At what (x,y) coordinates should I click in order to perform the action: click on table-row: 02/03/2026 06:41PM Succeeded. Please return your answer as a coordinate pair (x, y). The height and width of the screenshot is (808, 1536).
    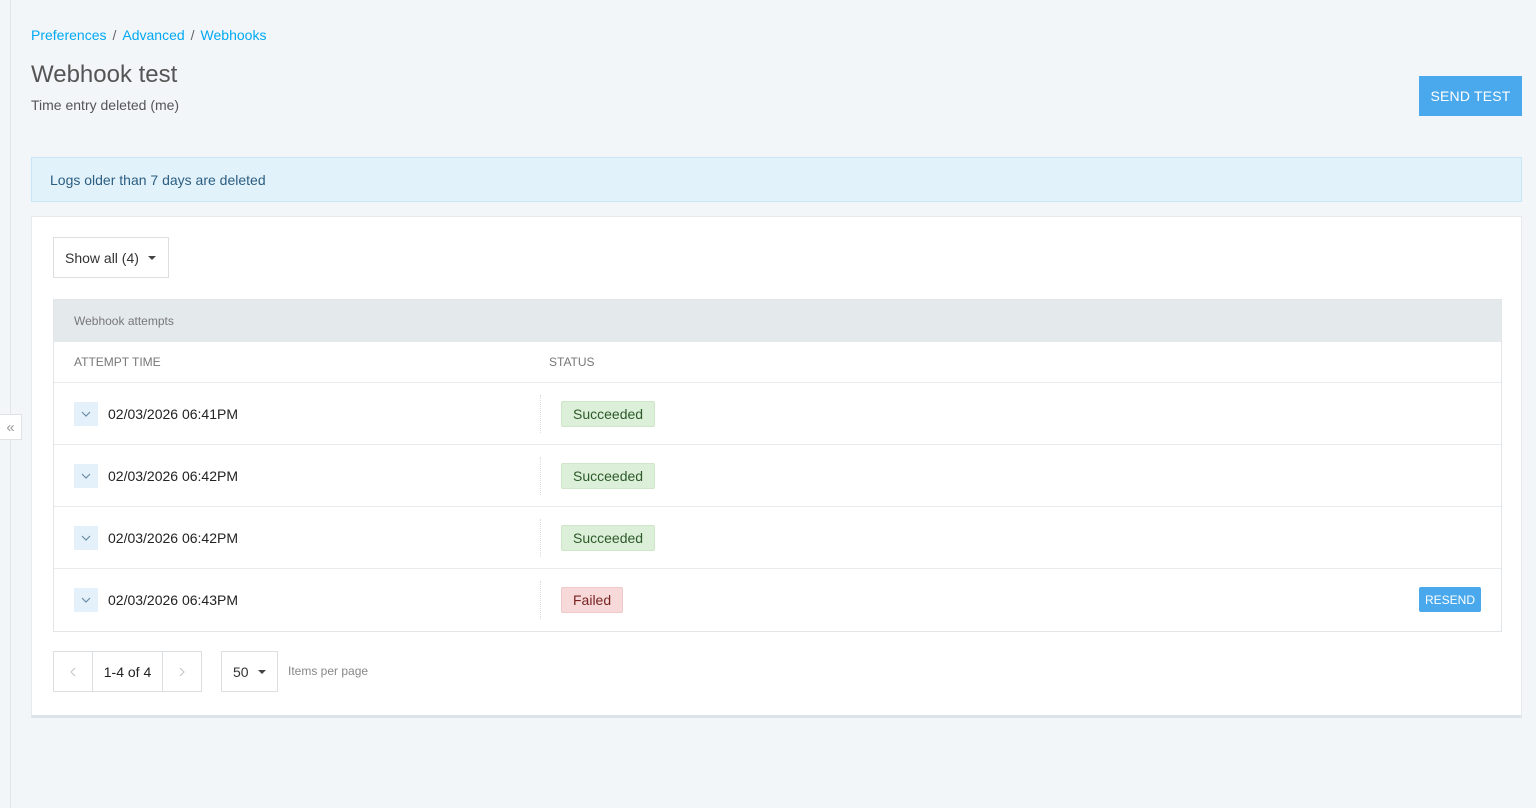
    Looking at the image, I should click on (777, 414).